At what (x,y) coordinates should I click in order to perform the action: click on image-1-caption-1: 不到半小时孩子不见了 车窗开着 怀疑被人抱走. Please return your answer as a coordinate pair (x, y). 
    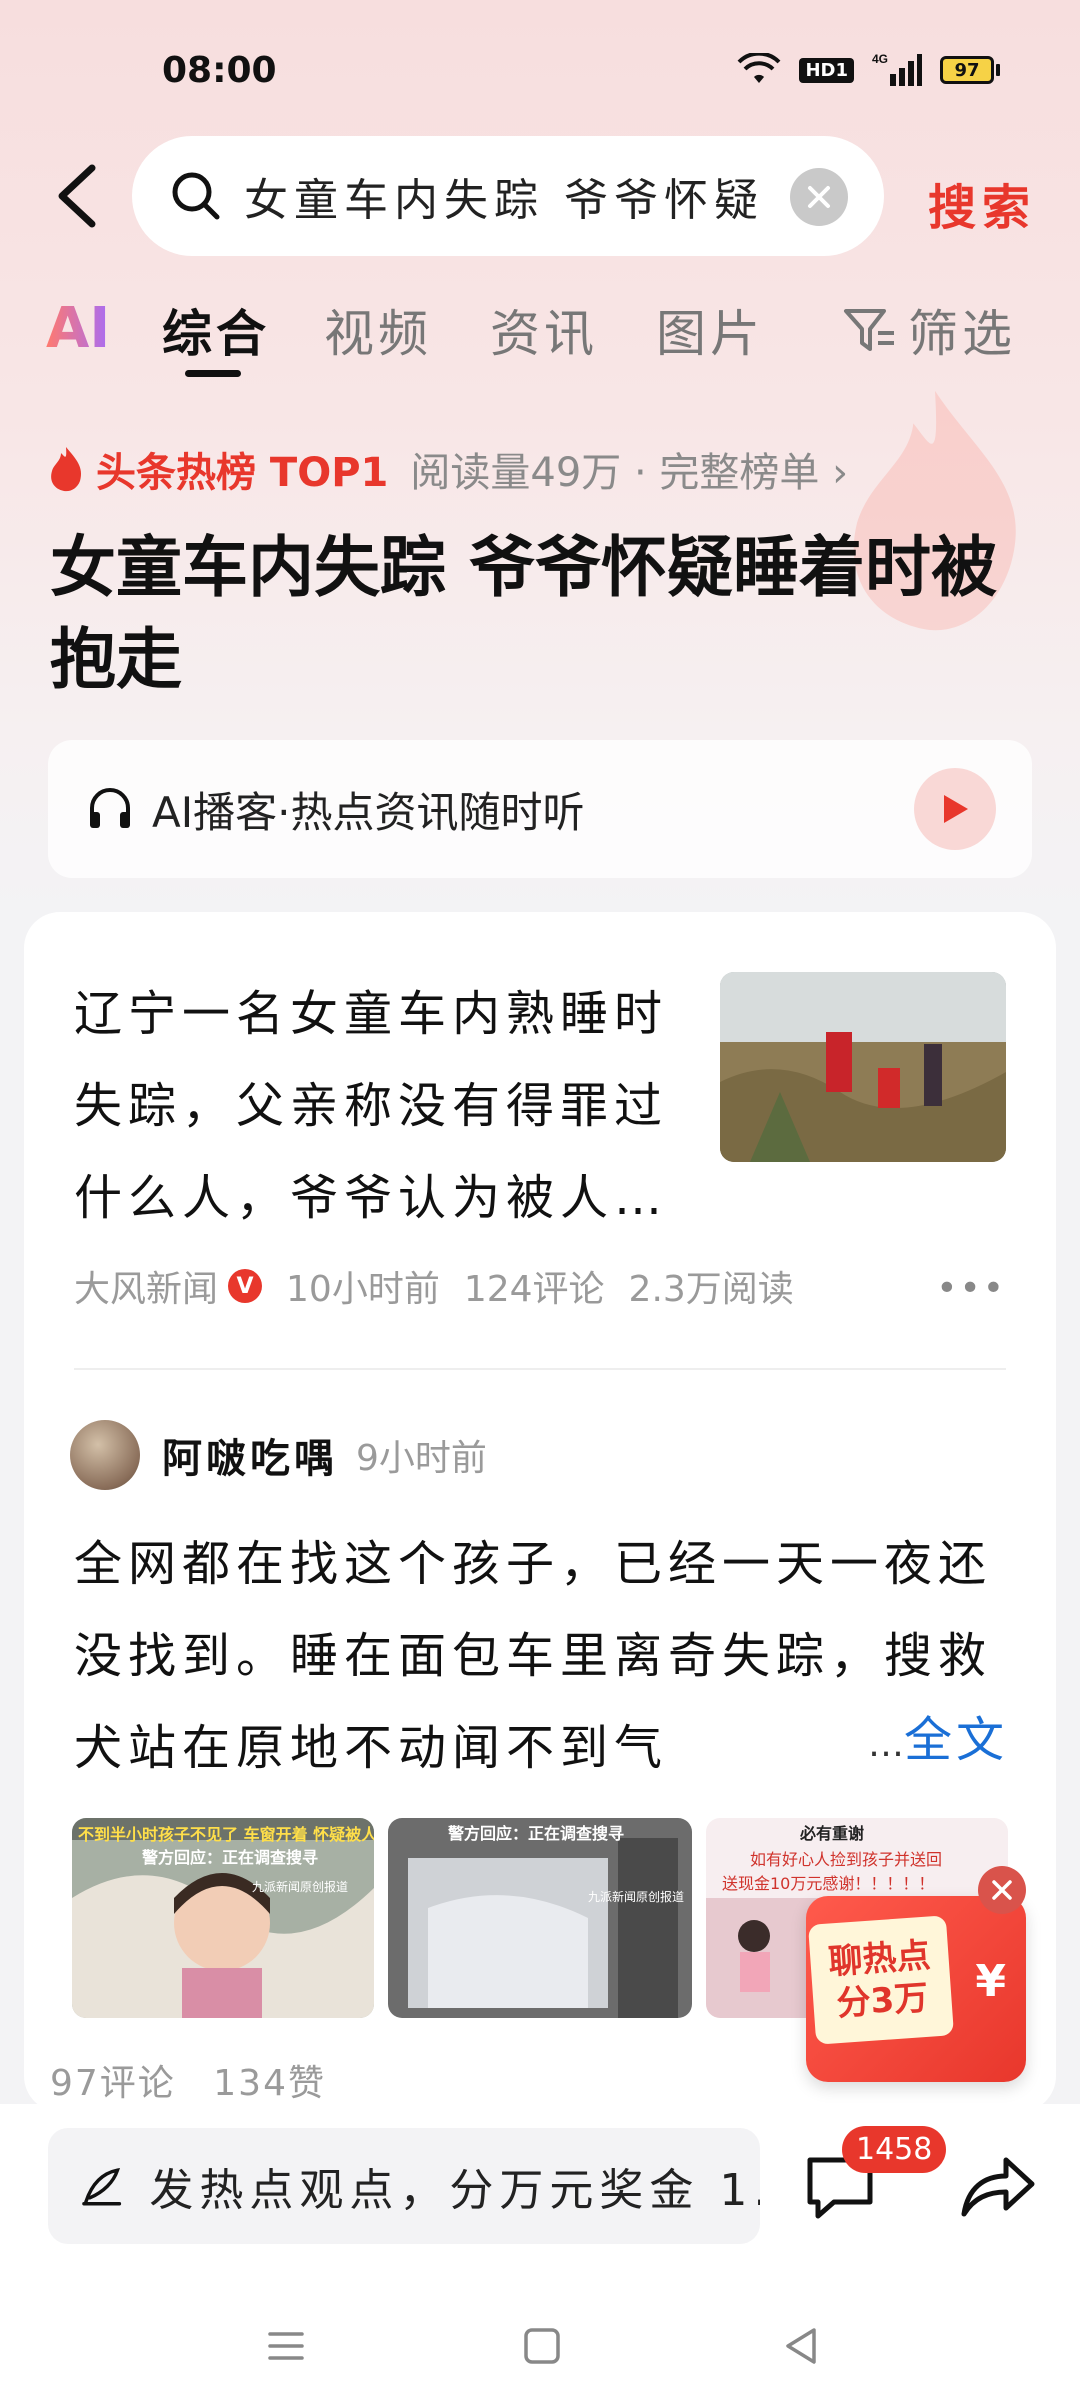
    Looking at the image, I should click on (226, 1834).